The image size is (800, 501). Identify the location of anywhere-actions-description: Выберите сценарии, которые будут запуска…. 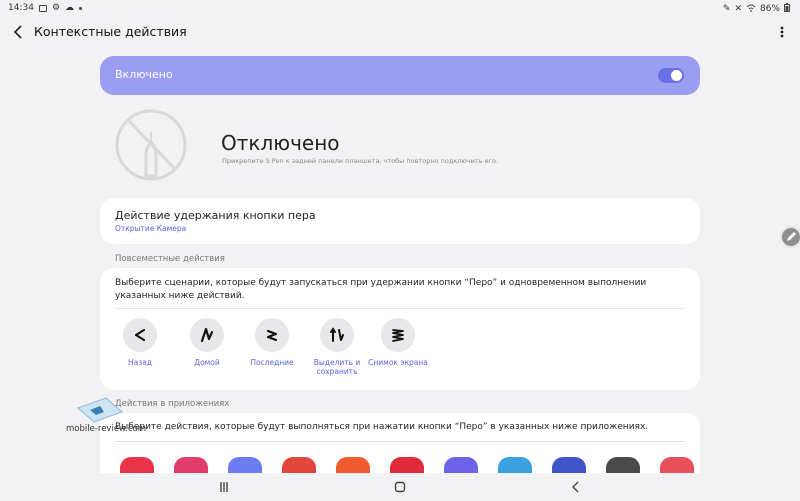
(381, 289).